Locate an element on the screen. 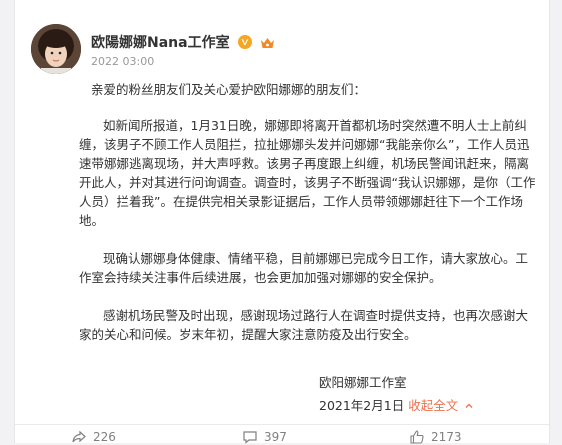  post-signature: 欧阳娜娜工作室 is located at coordinates (363, 382).